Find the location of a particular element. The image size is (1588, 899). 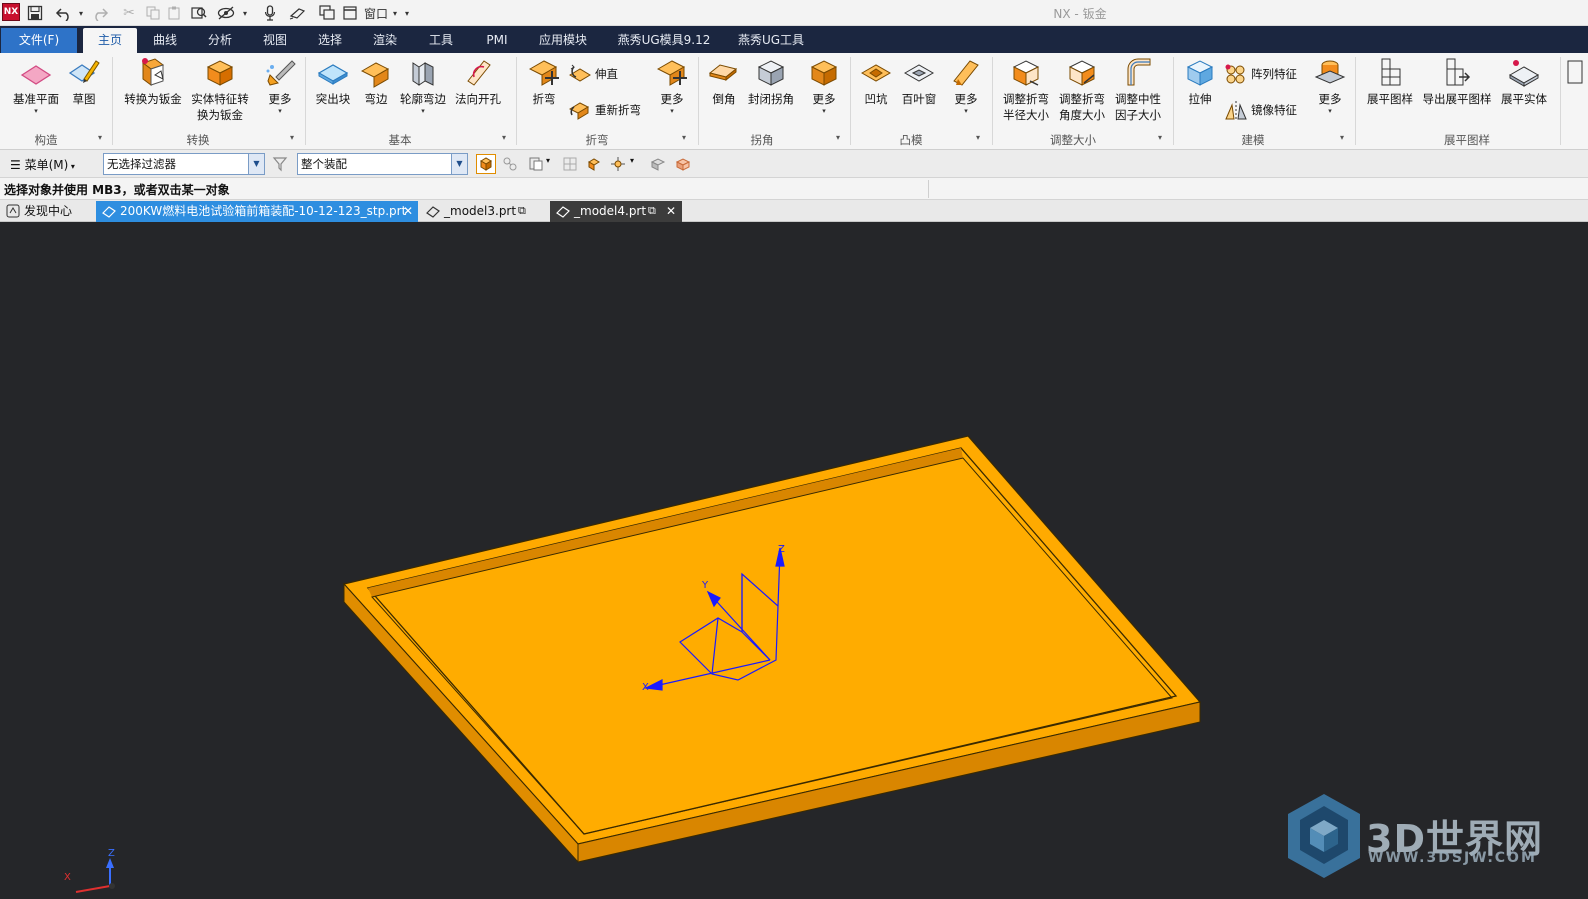

snap-point-dropdown-icon: ▾ is located at coordinates (638, 164).